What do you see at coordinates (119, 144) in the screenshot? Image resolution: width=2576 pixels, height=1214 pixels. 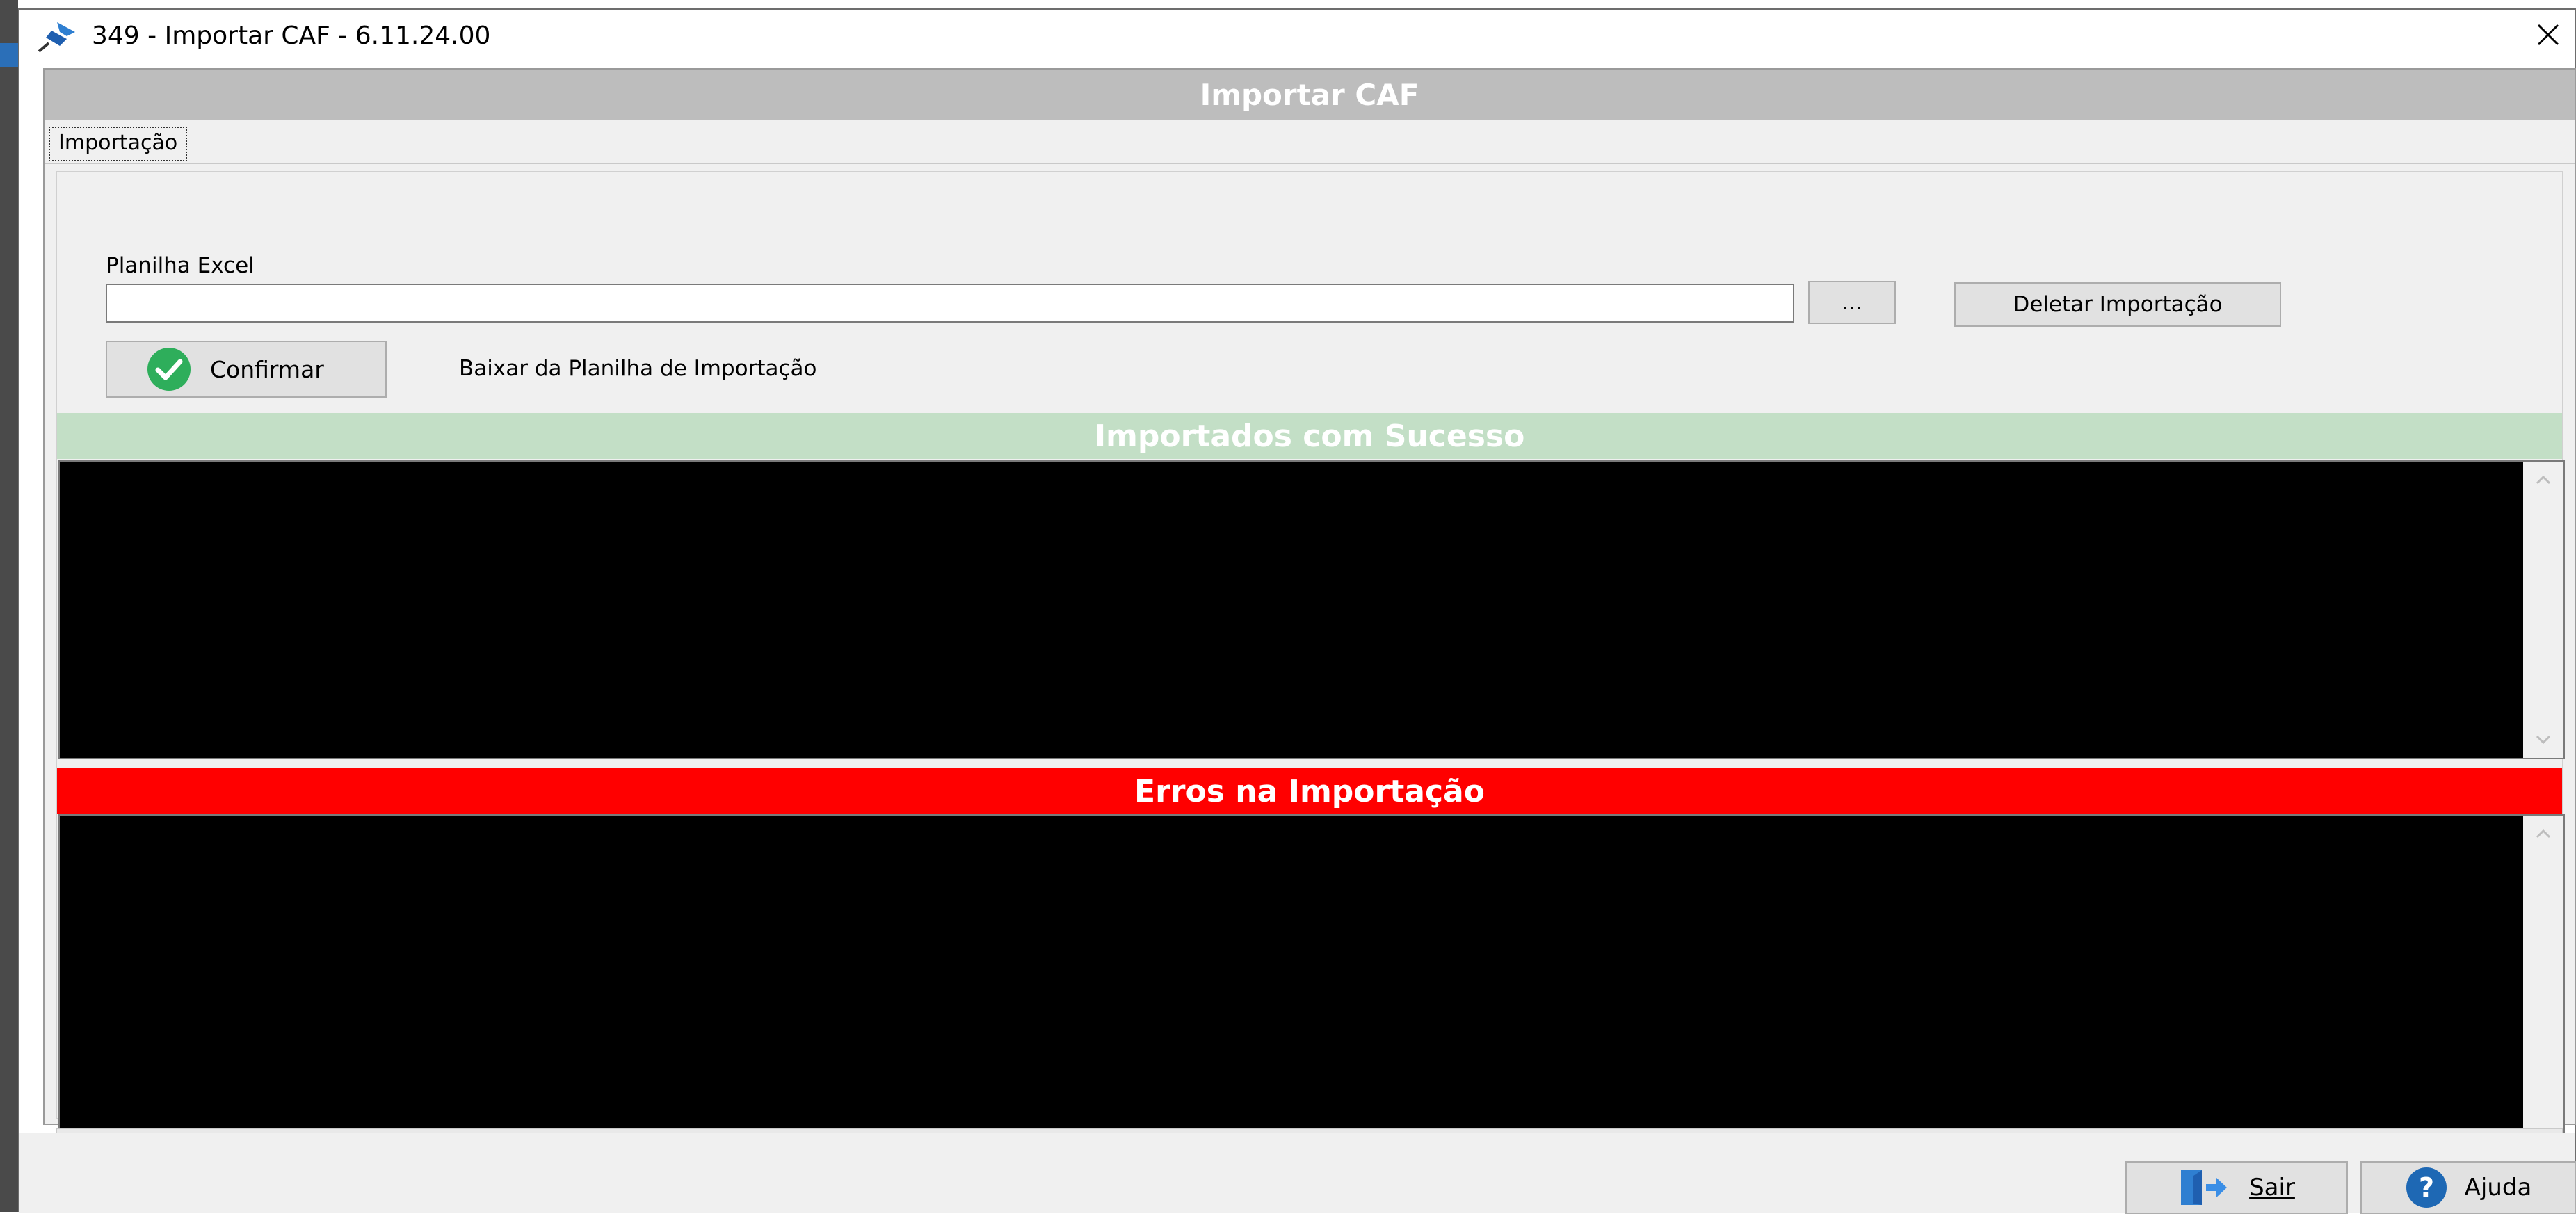 I see `tab-importacao: Importação` at bounding box center [119, 144].